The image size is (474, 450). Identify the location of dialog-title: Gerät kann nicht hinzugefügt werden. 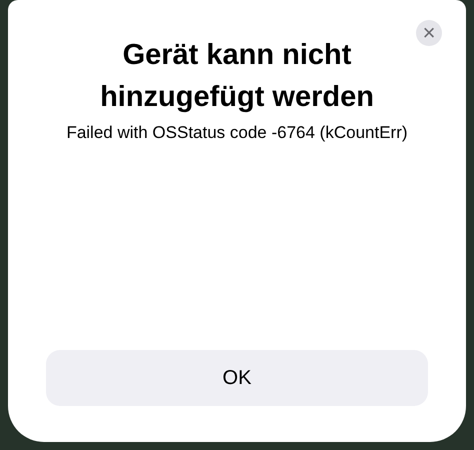
(237, 76).